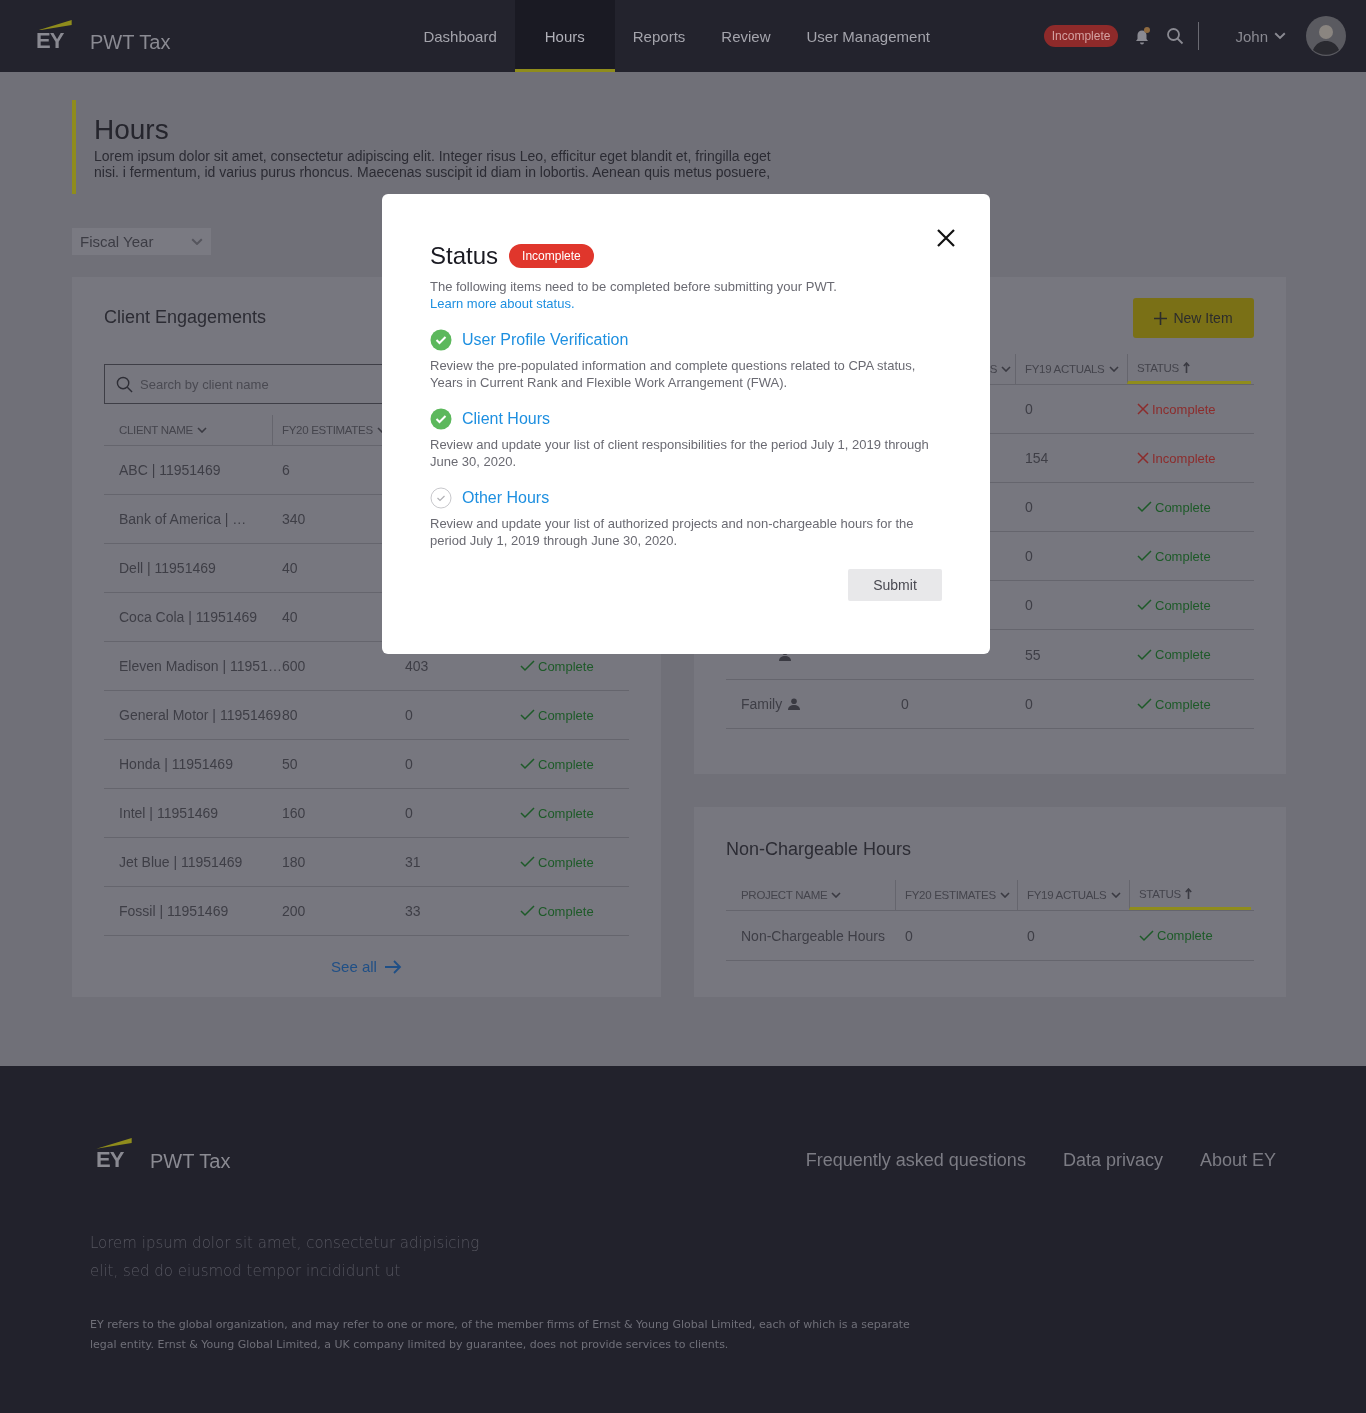 This screenshot has height=1413, width=1366. Describe the element at coordinates (141, 241) in the screenshot. I see `fiscal-year-select: Fiscal Year` at that location.